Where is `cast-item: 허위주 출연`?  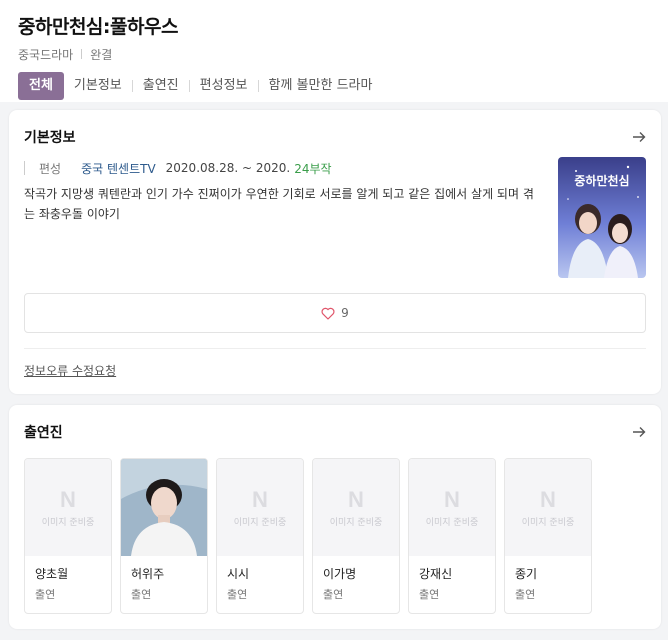
cast-item: 허위주 출연 is located at coordinates (164, 536).